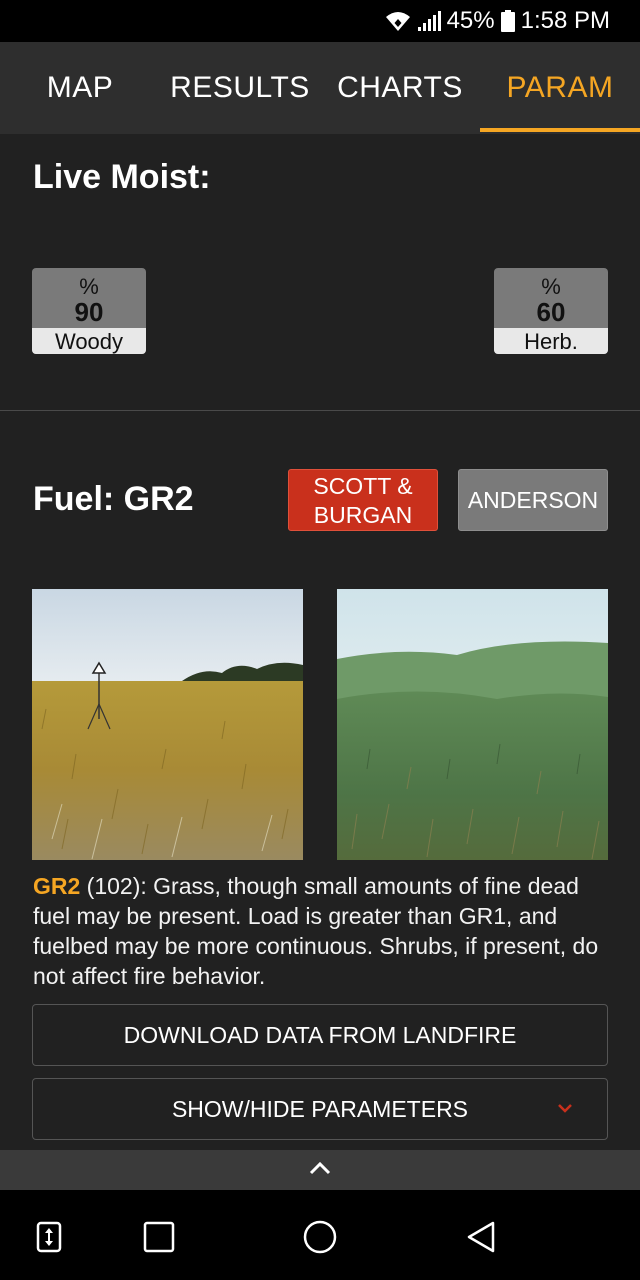 The height and width of the screenshot is (1280, 640). Describe the element at coordinates (481, 1237) in the screenshot. I see `back-icon` at that location.